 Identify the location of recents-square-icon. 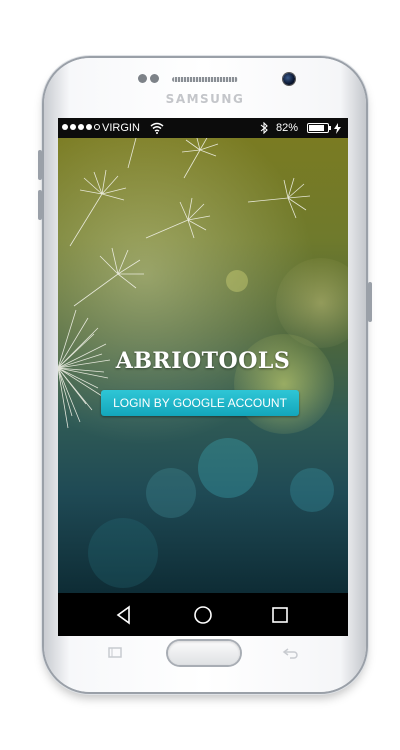
(280, 615).